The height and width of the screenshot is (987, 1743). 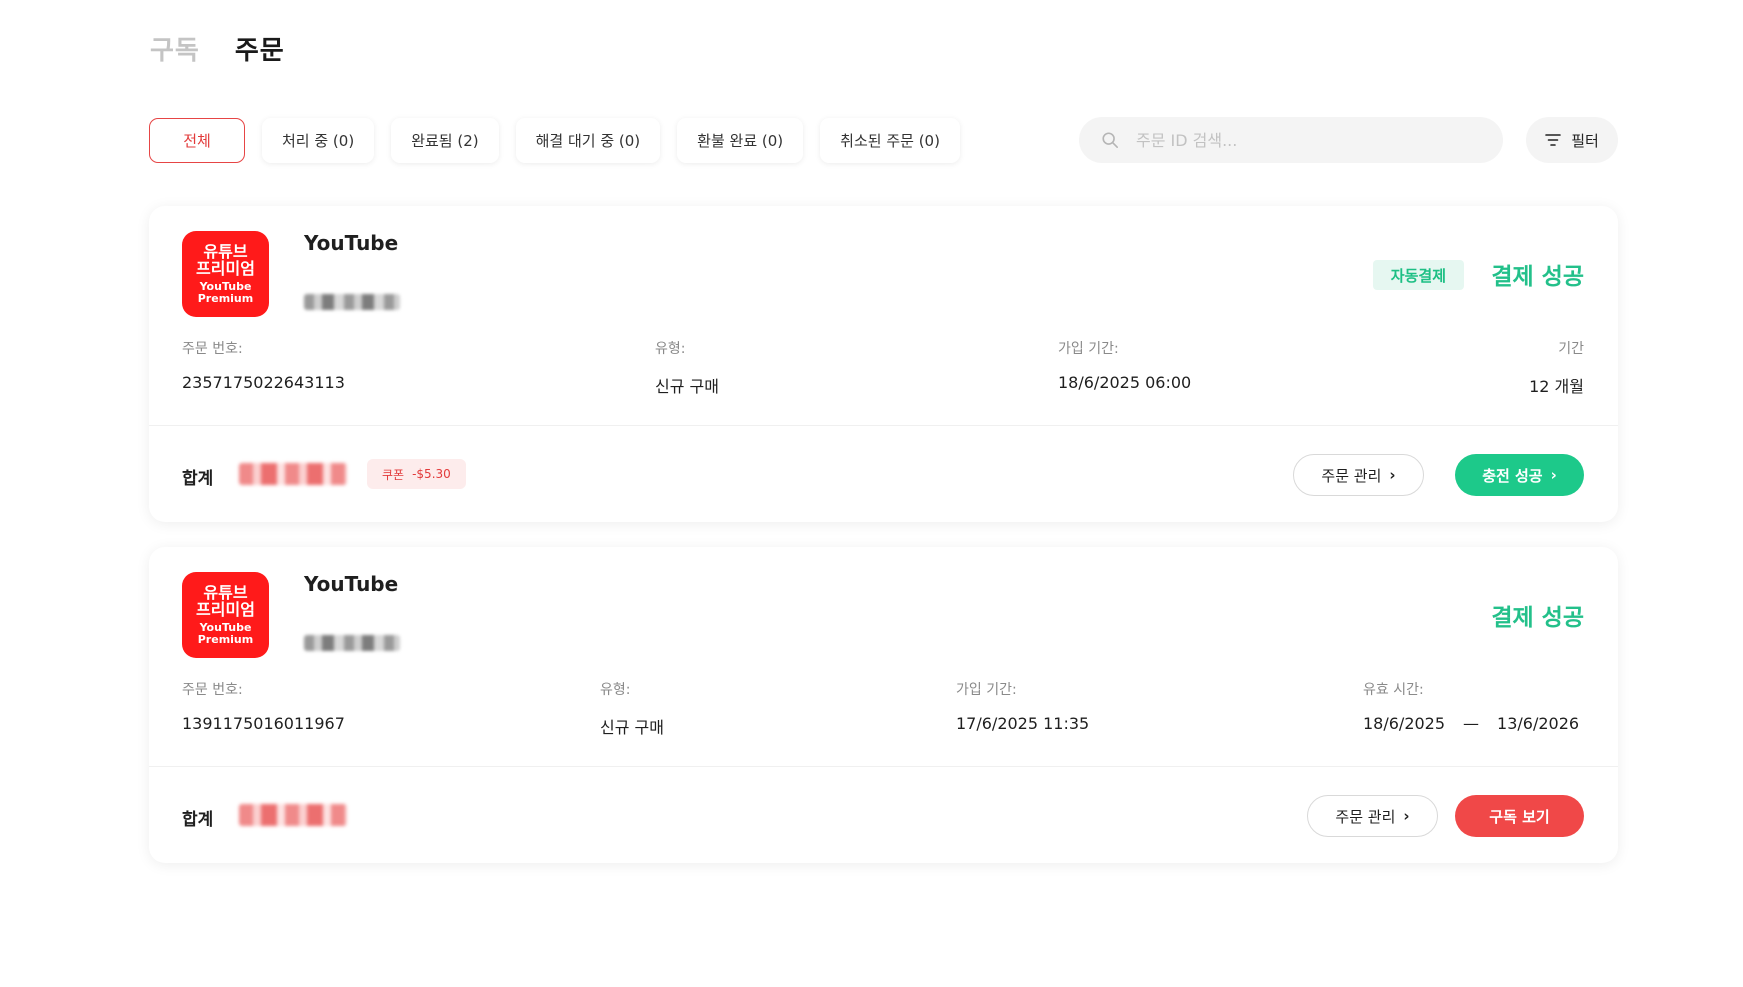 I want to click on tab-subscriptions: 구독, so click(x=175, y=48).